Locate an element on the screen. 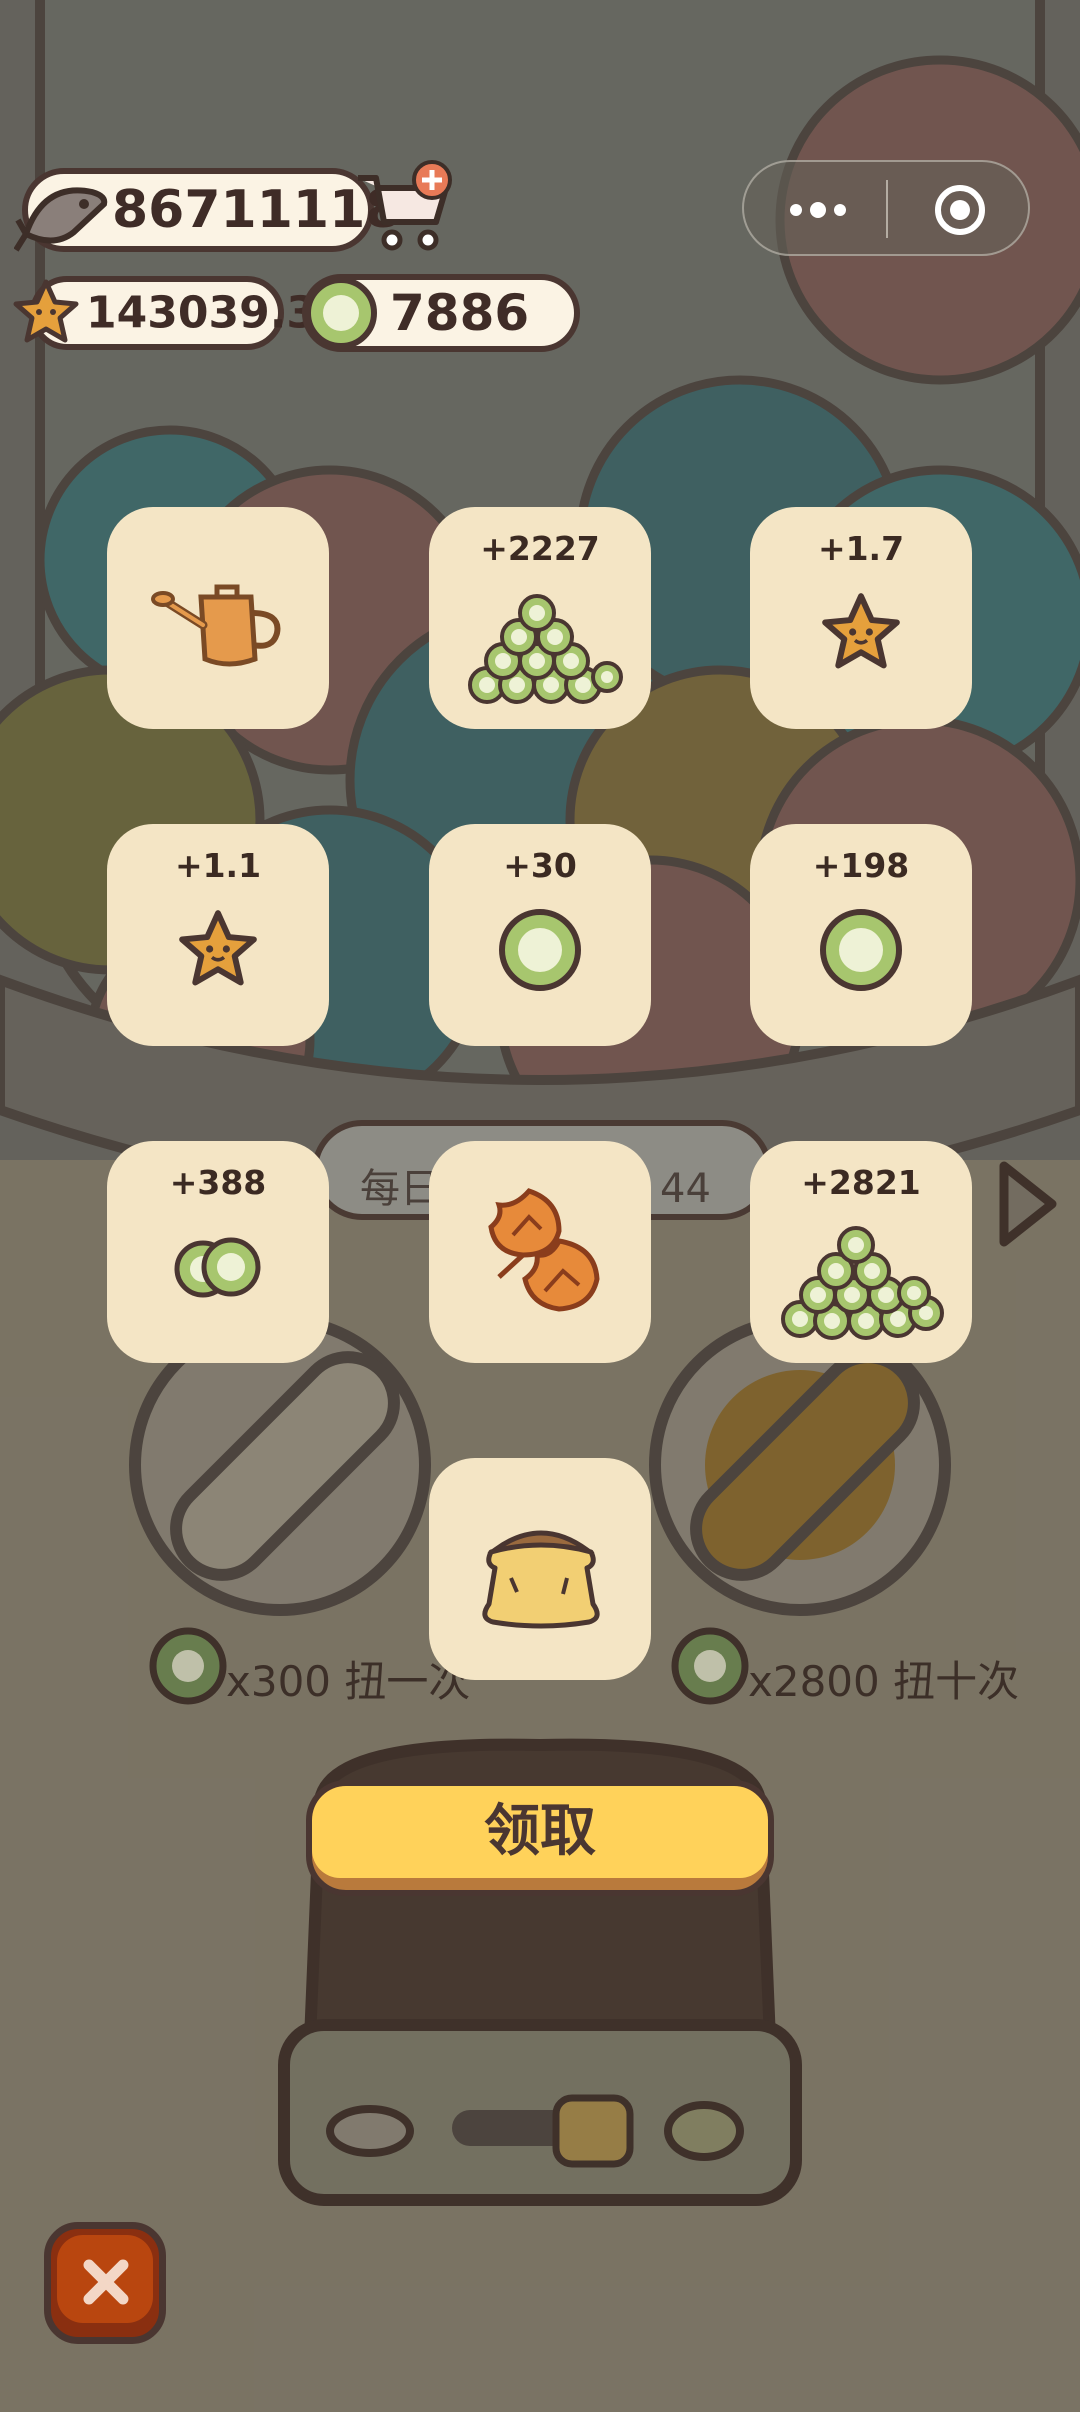  claim-button: 领取 is located at coordinates (540, 1838).